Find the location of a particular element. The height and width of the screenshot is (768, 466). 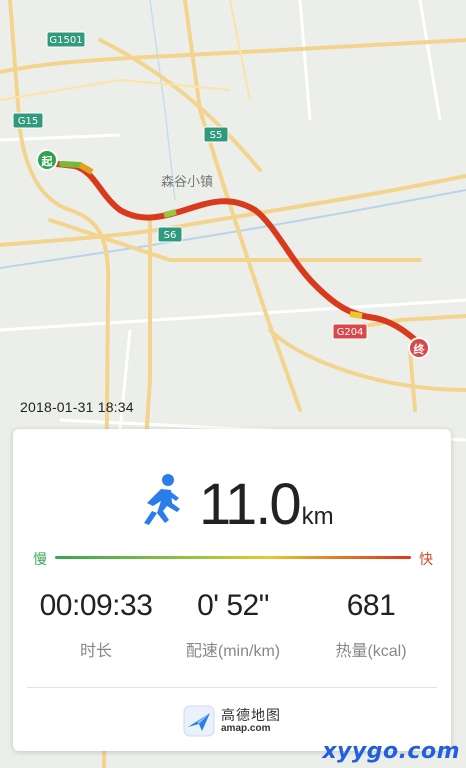

duration-label: 时长 is located at coordinates (95, 651).